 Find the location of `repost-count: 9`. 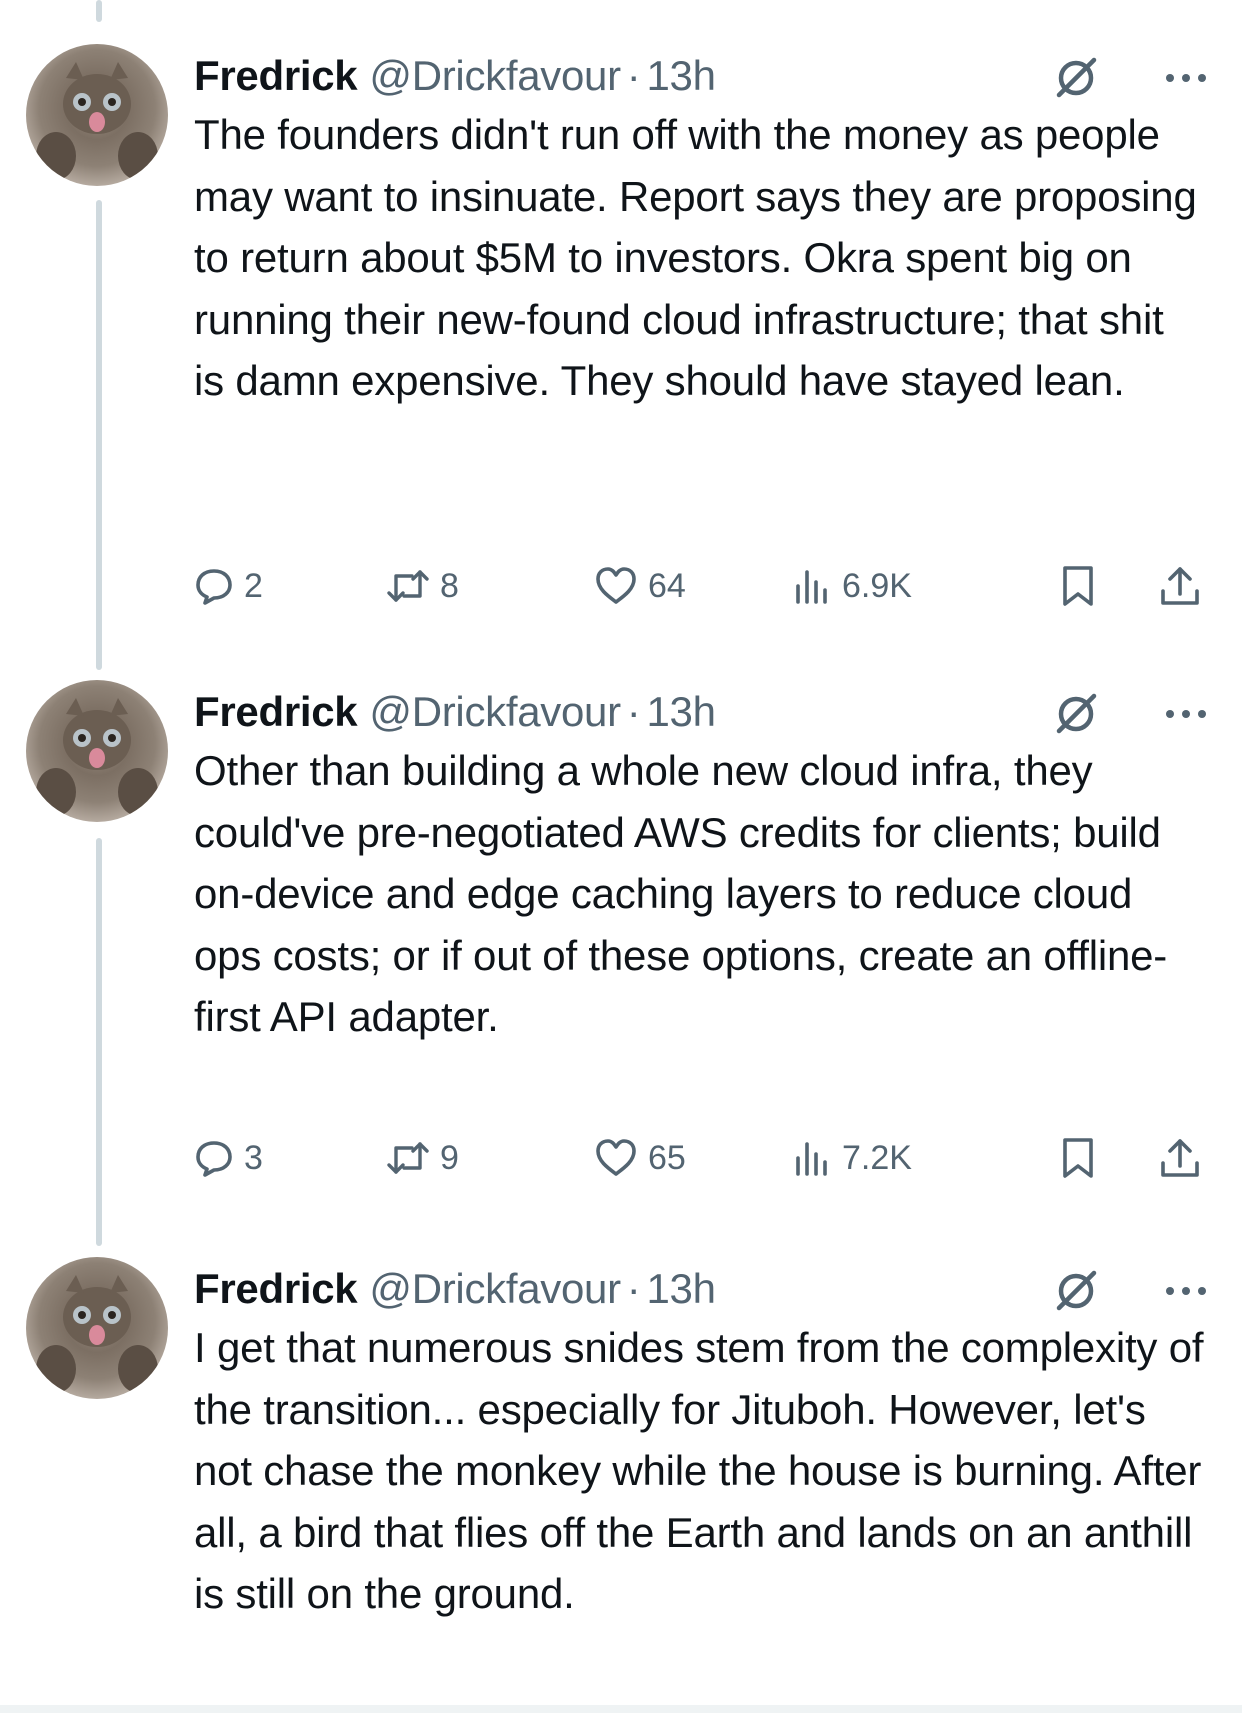

repost-count: 9 is located at coordinates (449, 1157).